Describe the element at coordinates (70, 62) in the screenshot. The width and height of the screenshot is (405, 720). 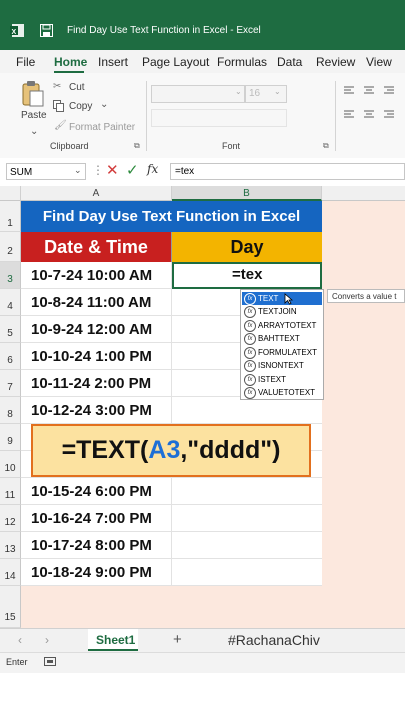
I see `menu-home: Home` at that location.